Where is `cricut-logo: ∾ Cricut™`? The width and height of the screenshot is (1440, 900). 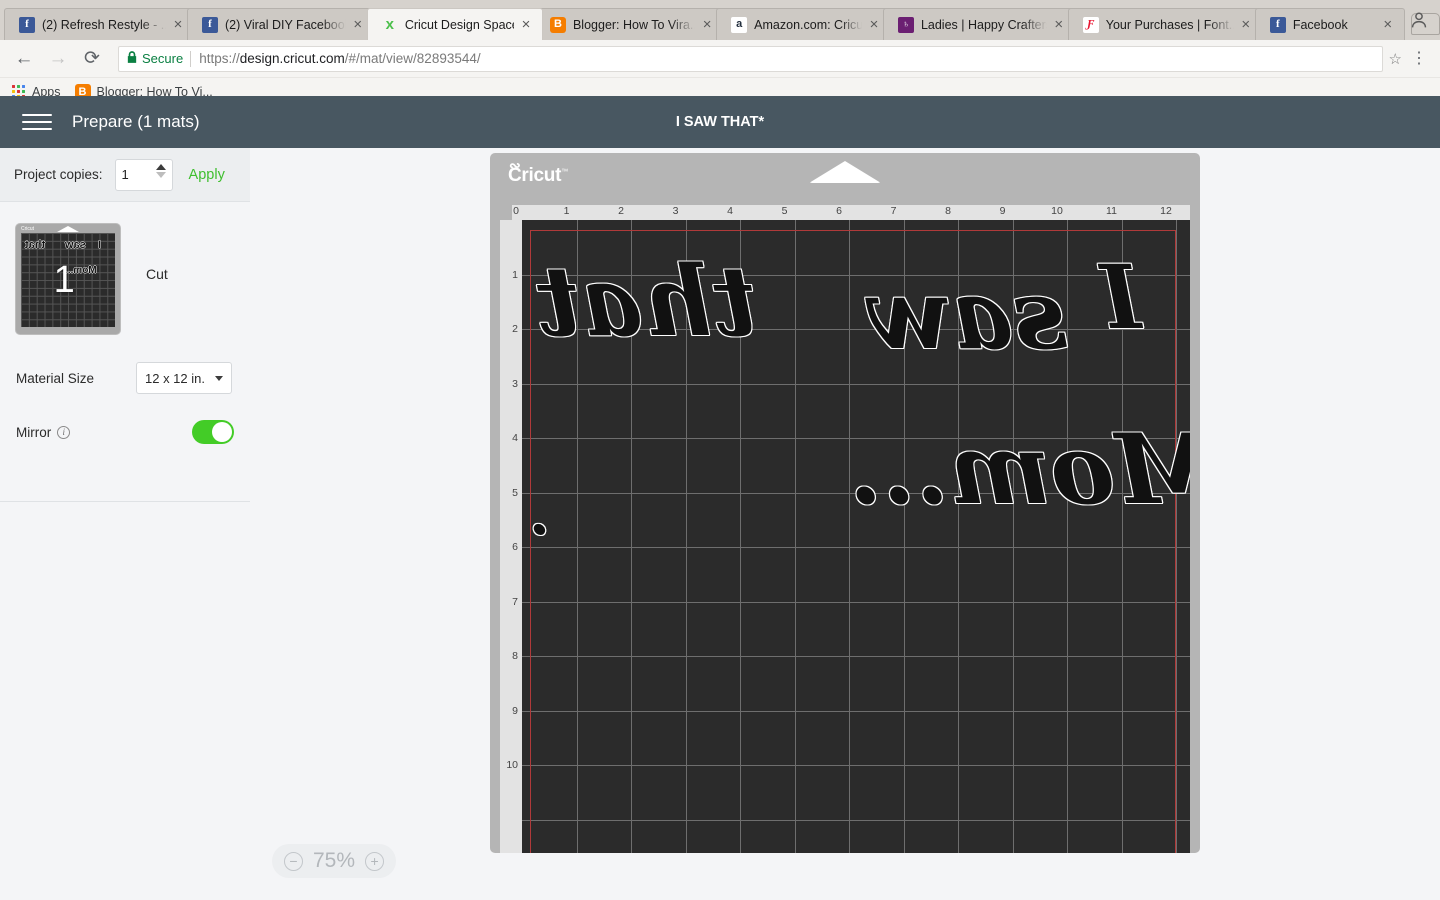
cricut-logo: ∾ Cricut™ is located at coordinates (538, 172).